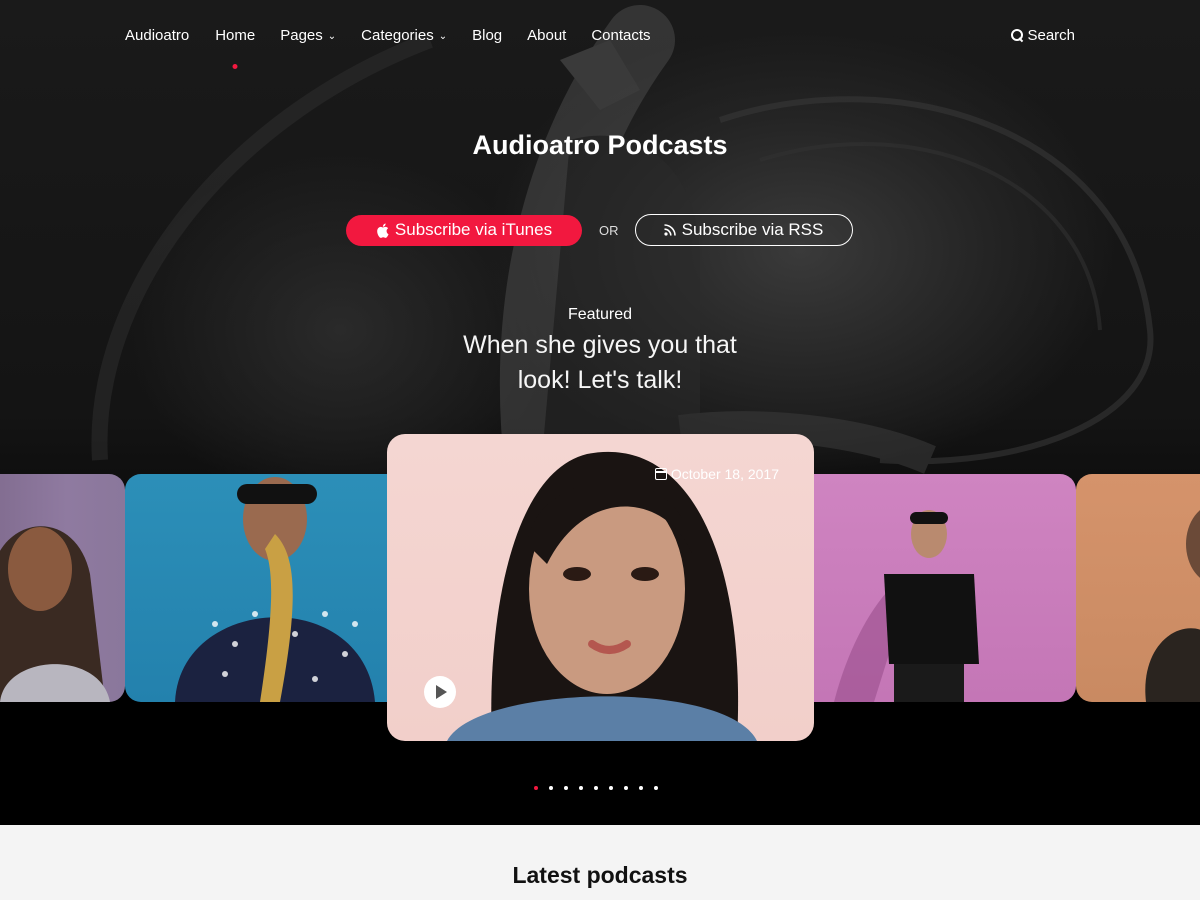 The width and height of the screenshot is (1200, 900). Describe the element at coordinates (301, 35) in the screenshot. I see `nav-item-label: Pages` at that location.